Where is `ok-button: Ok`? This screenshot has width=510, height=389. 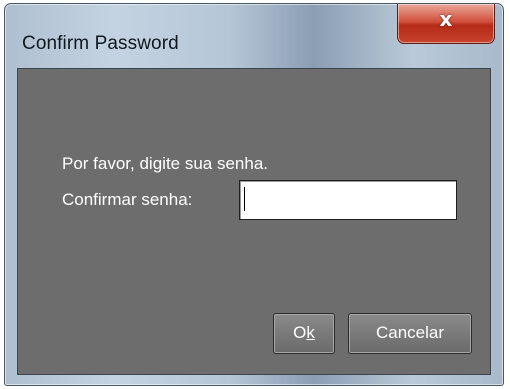
ok-button: Ok is located at coordinates (304, 333).